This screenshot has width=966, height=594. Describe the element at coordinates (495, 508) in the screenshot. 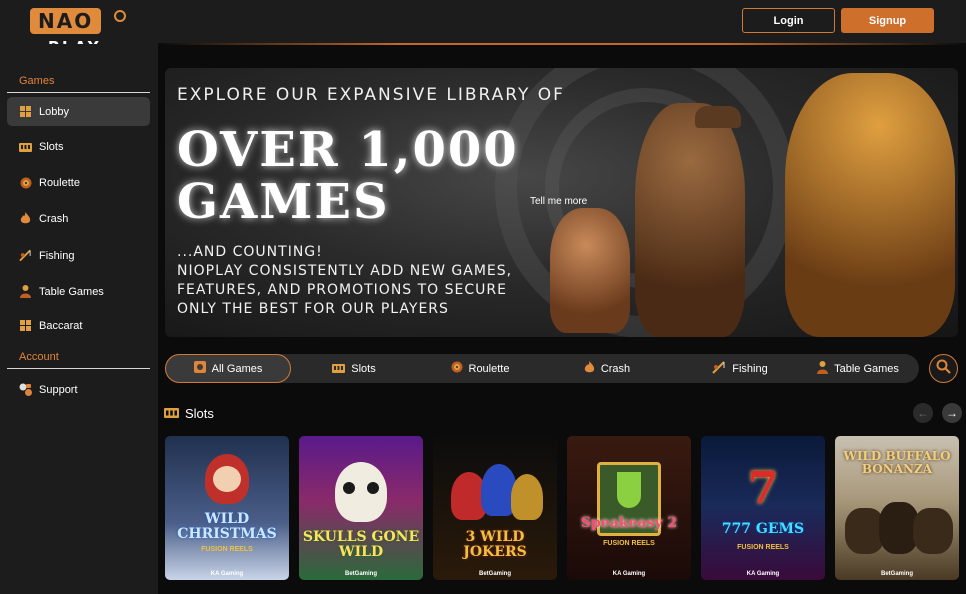

I see `game-card-3-wild-jokers: 3 WILD JOKERS BetGaming` at that location.